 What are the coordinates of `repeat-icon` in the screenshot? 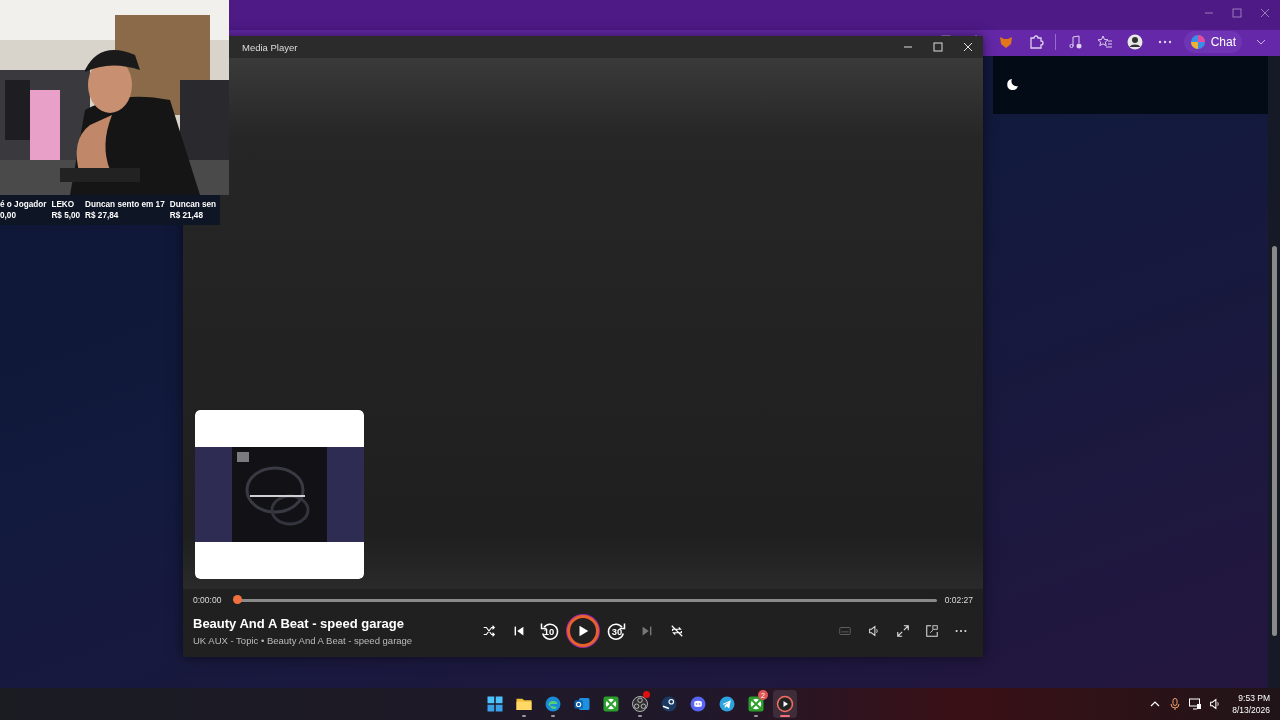 It's located at (677, 631).